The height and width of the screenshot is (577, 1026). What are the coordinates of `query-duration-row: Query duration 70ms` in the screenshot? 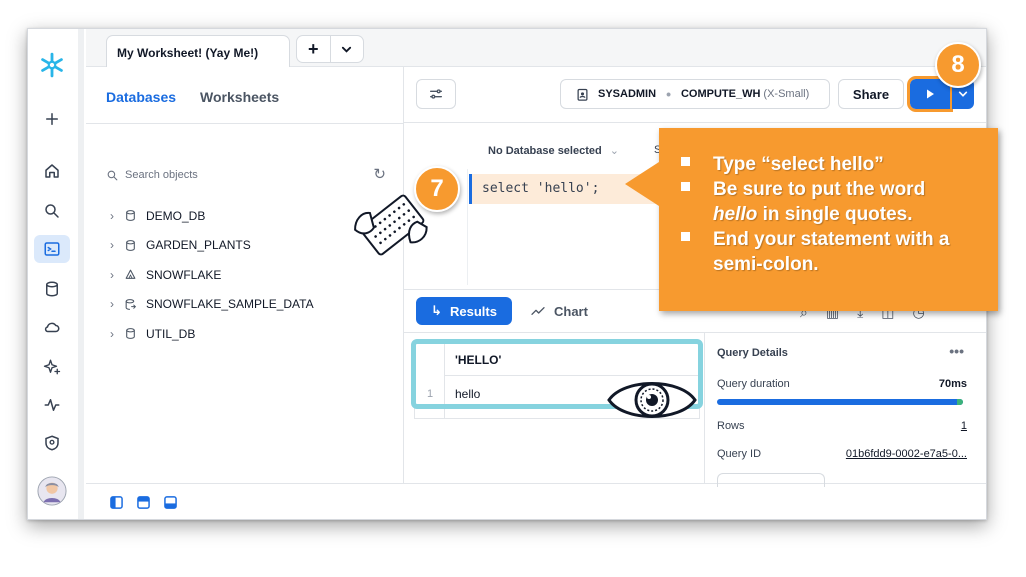 It's located at (842, 384).